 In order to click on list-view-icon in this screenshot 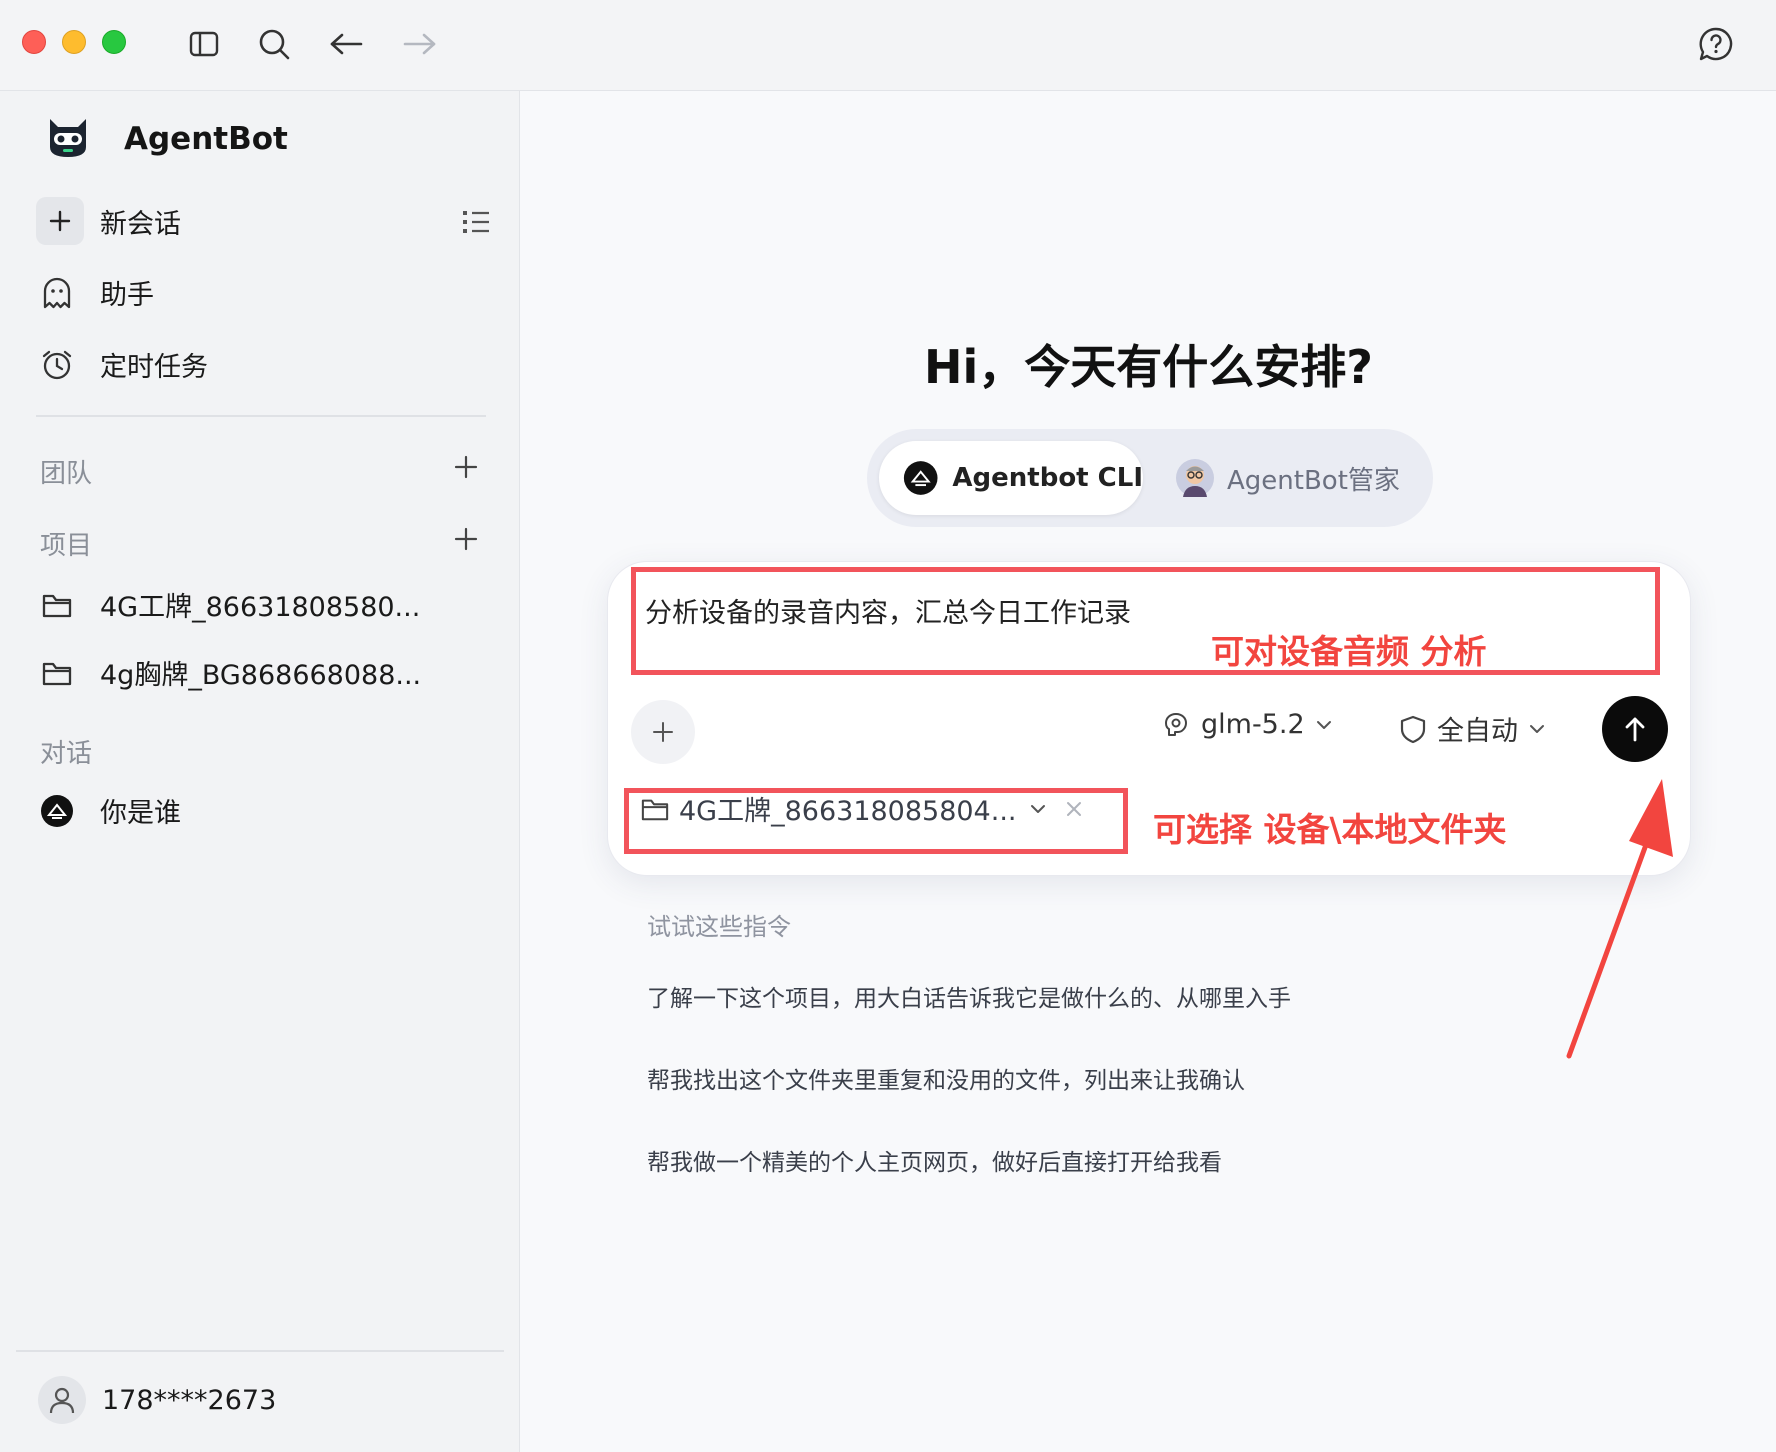, I will do `click(476, 222)`.